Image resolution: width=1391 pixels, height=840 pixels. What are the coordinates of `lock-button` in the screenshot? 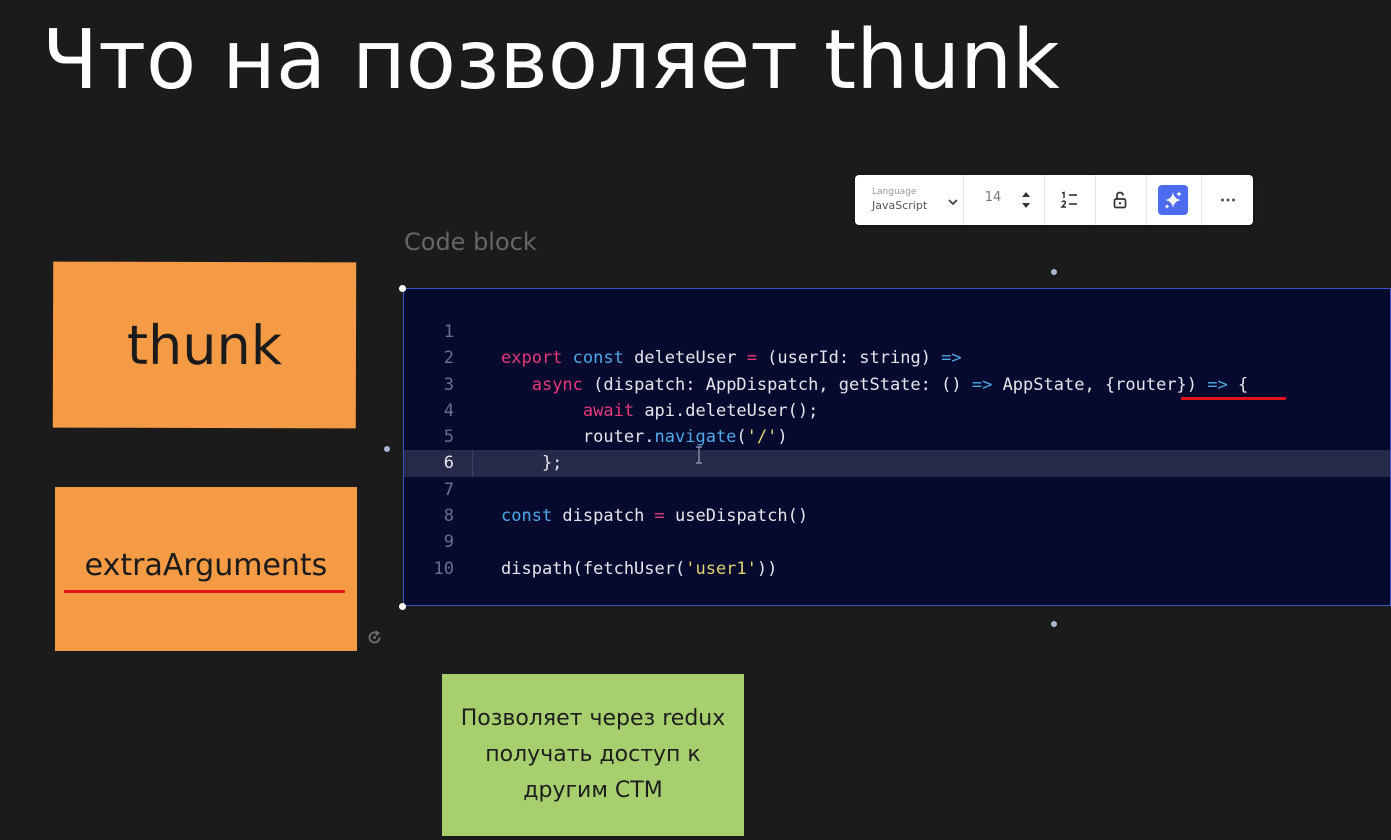 It's located at (1120, 200).